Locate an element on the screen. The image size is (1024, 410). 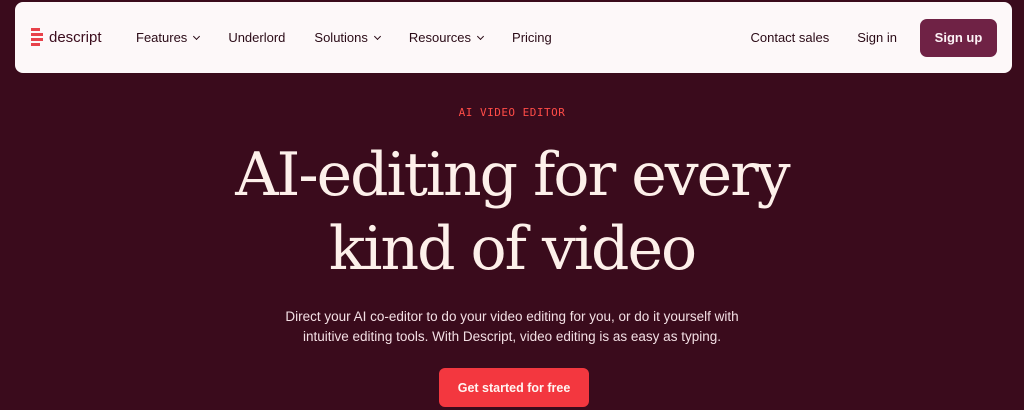
get-started-button: Get started for free is located at coordinates (514, 387).